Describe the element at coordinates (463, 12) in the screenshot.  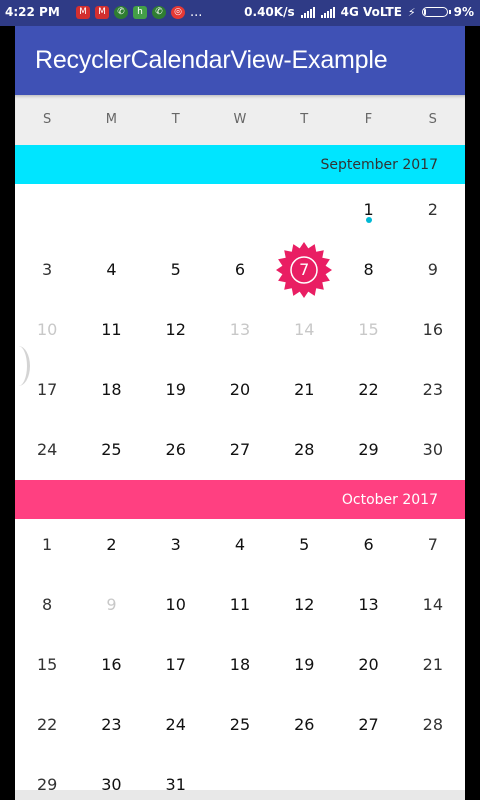
I see `battery-percent: 9%` at that location.